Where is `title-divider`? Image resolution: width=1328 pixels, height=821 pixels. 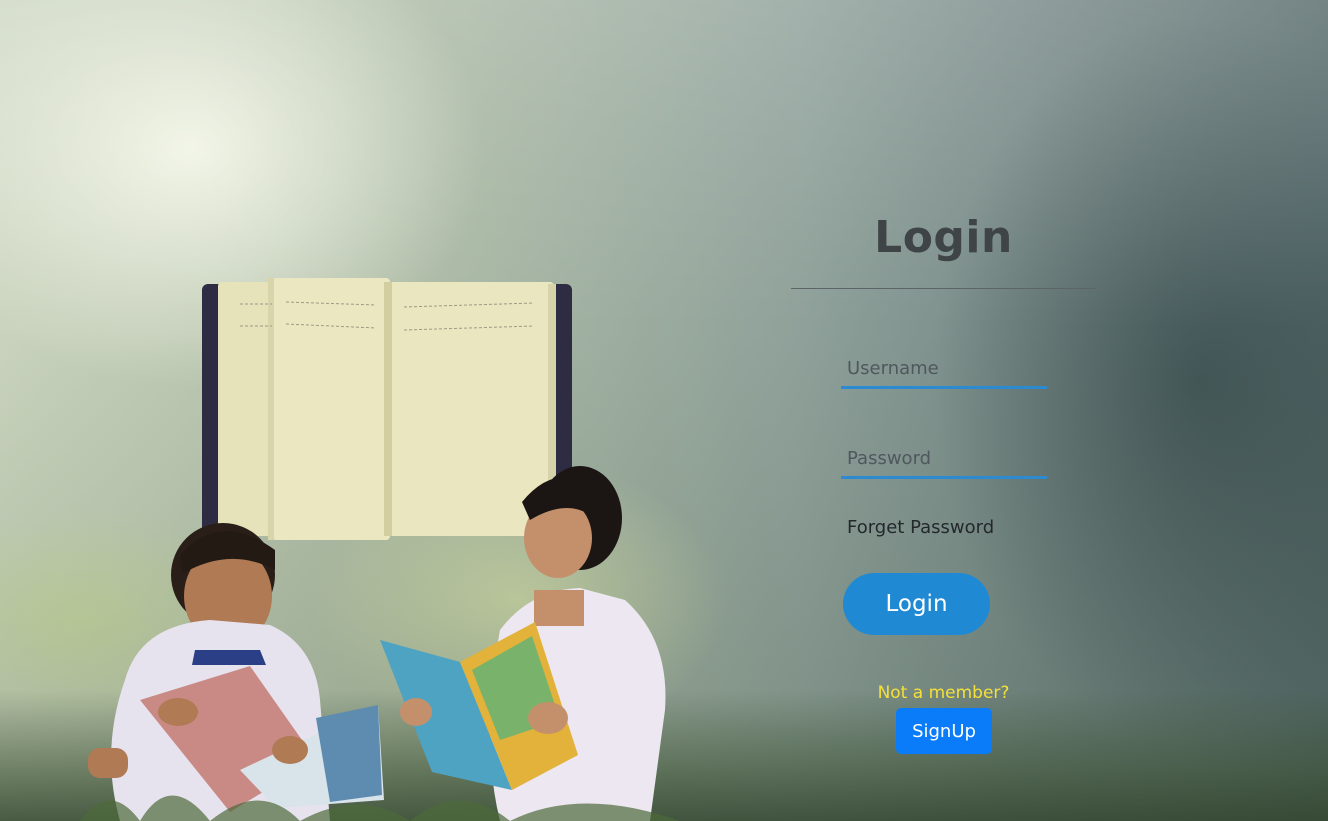
title-divider is located at coordinates (943, 288).